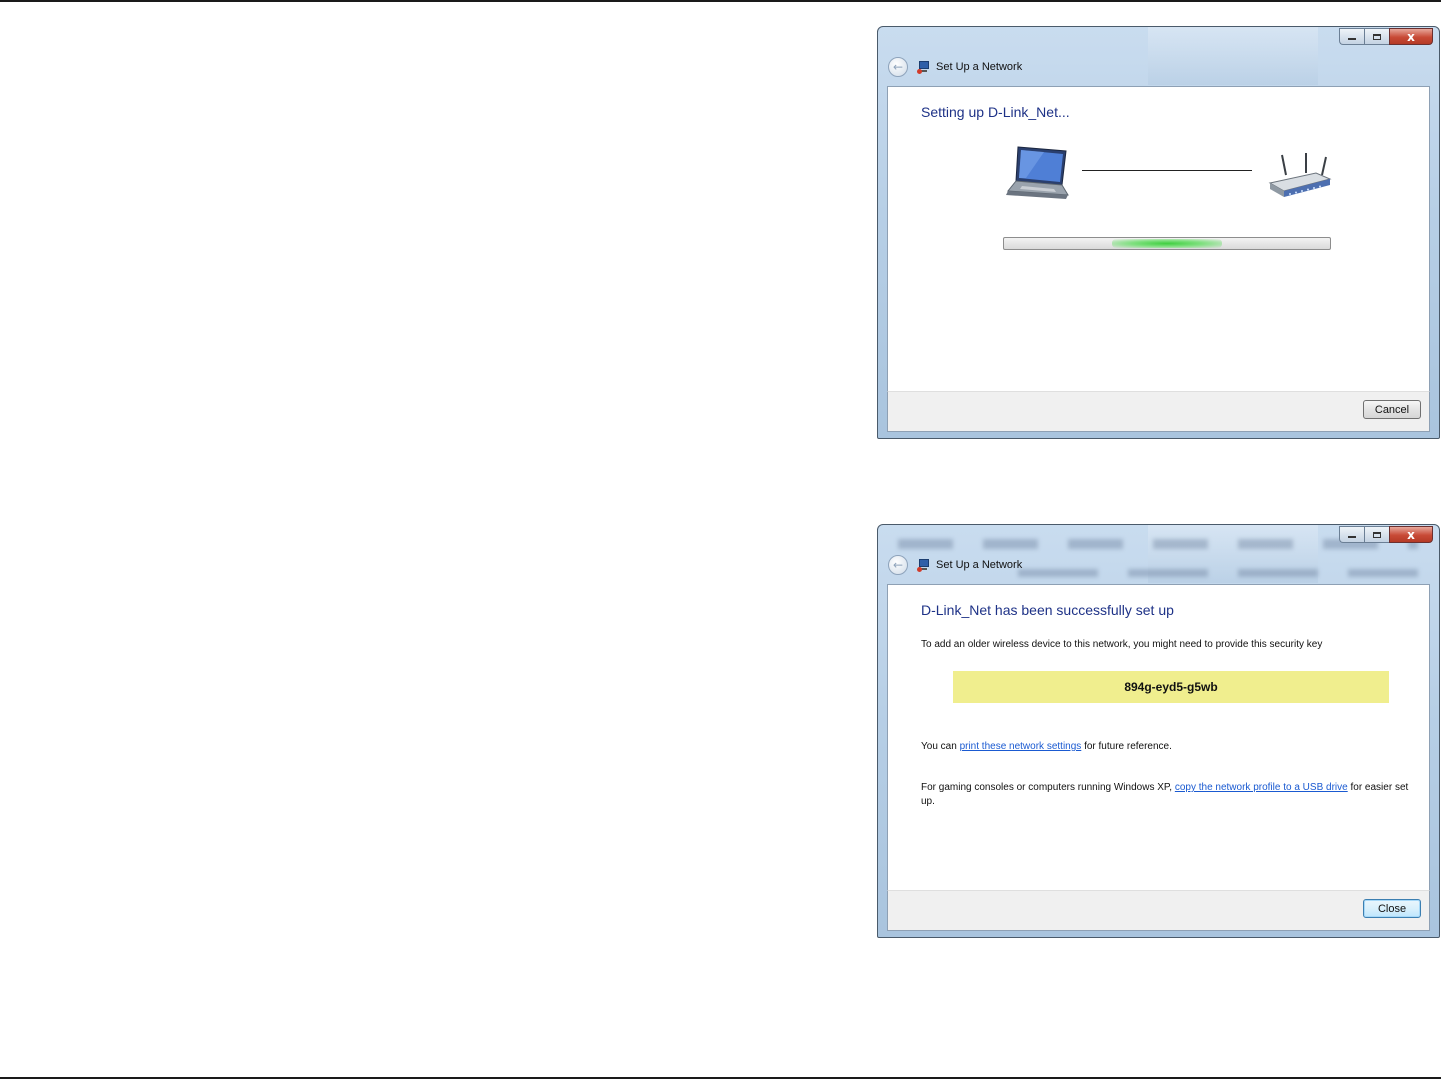 This screenshot has height=1081, width=1441. Describe the element at coordinates (1171, 687) in the screenshot. I see `security-key: 894g-eyd5-g5wb` at that location.